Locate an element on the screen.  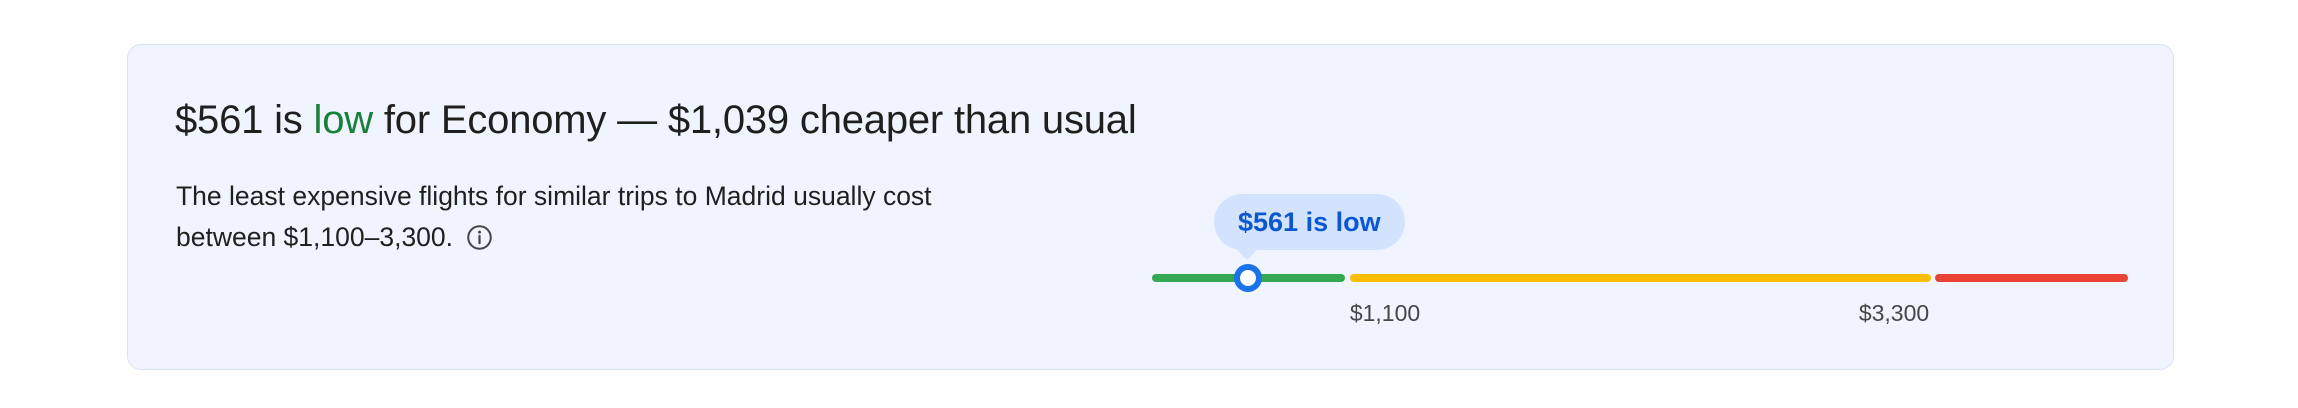
current-price-bubble: $561 is low is located at coordinates (1309, 227).